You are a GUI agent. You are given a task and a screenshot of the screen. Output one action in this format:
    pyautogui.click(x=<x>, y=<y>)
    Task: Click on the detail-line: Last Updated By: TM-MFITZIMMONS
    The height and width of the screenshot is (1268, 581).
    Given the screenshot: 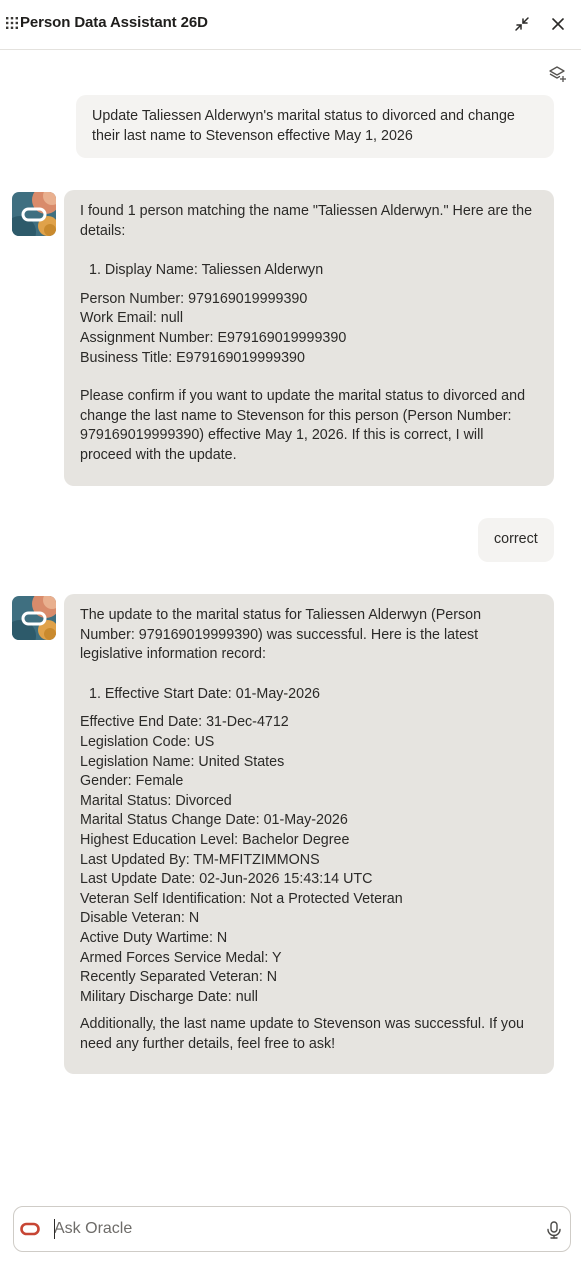 What is the action you would take?
    pyautogui.click(x=200, y=859)
    